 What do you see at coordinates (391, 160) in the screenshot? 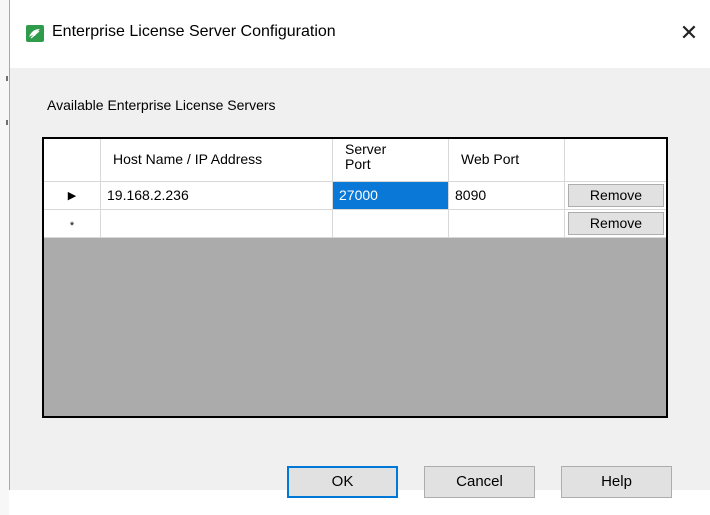
I see `column-header-server-port: Server Port` at bounding box center [391, 160].